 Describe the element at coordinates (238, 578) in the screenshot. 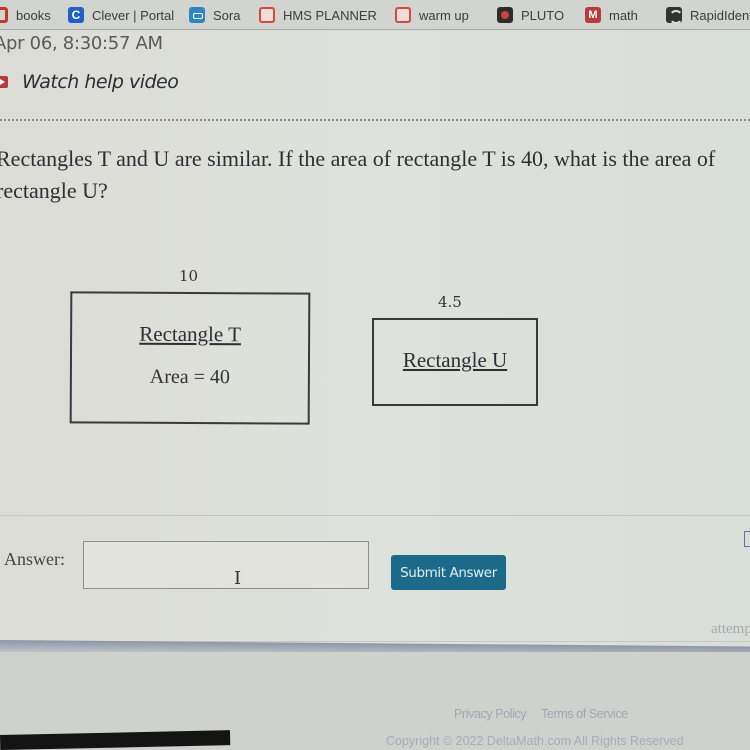

I see `text-cursor-icon: I` at that location.